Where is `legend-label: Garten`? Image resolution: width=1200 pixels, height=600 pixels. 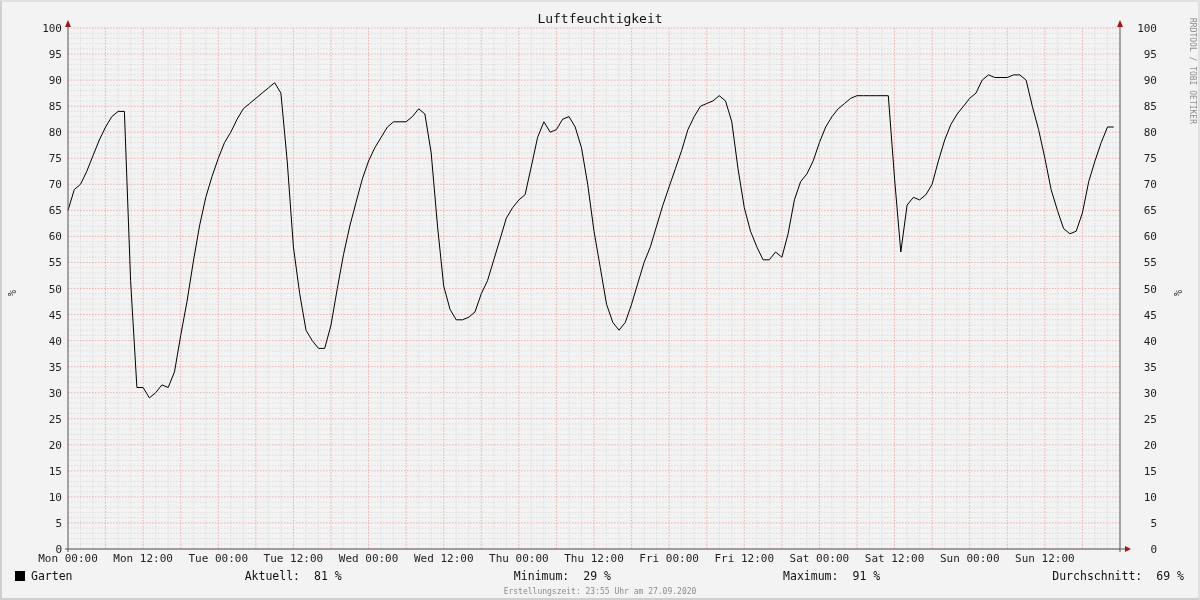
legend-label: Garten is located at coordinates (52, 576).